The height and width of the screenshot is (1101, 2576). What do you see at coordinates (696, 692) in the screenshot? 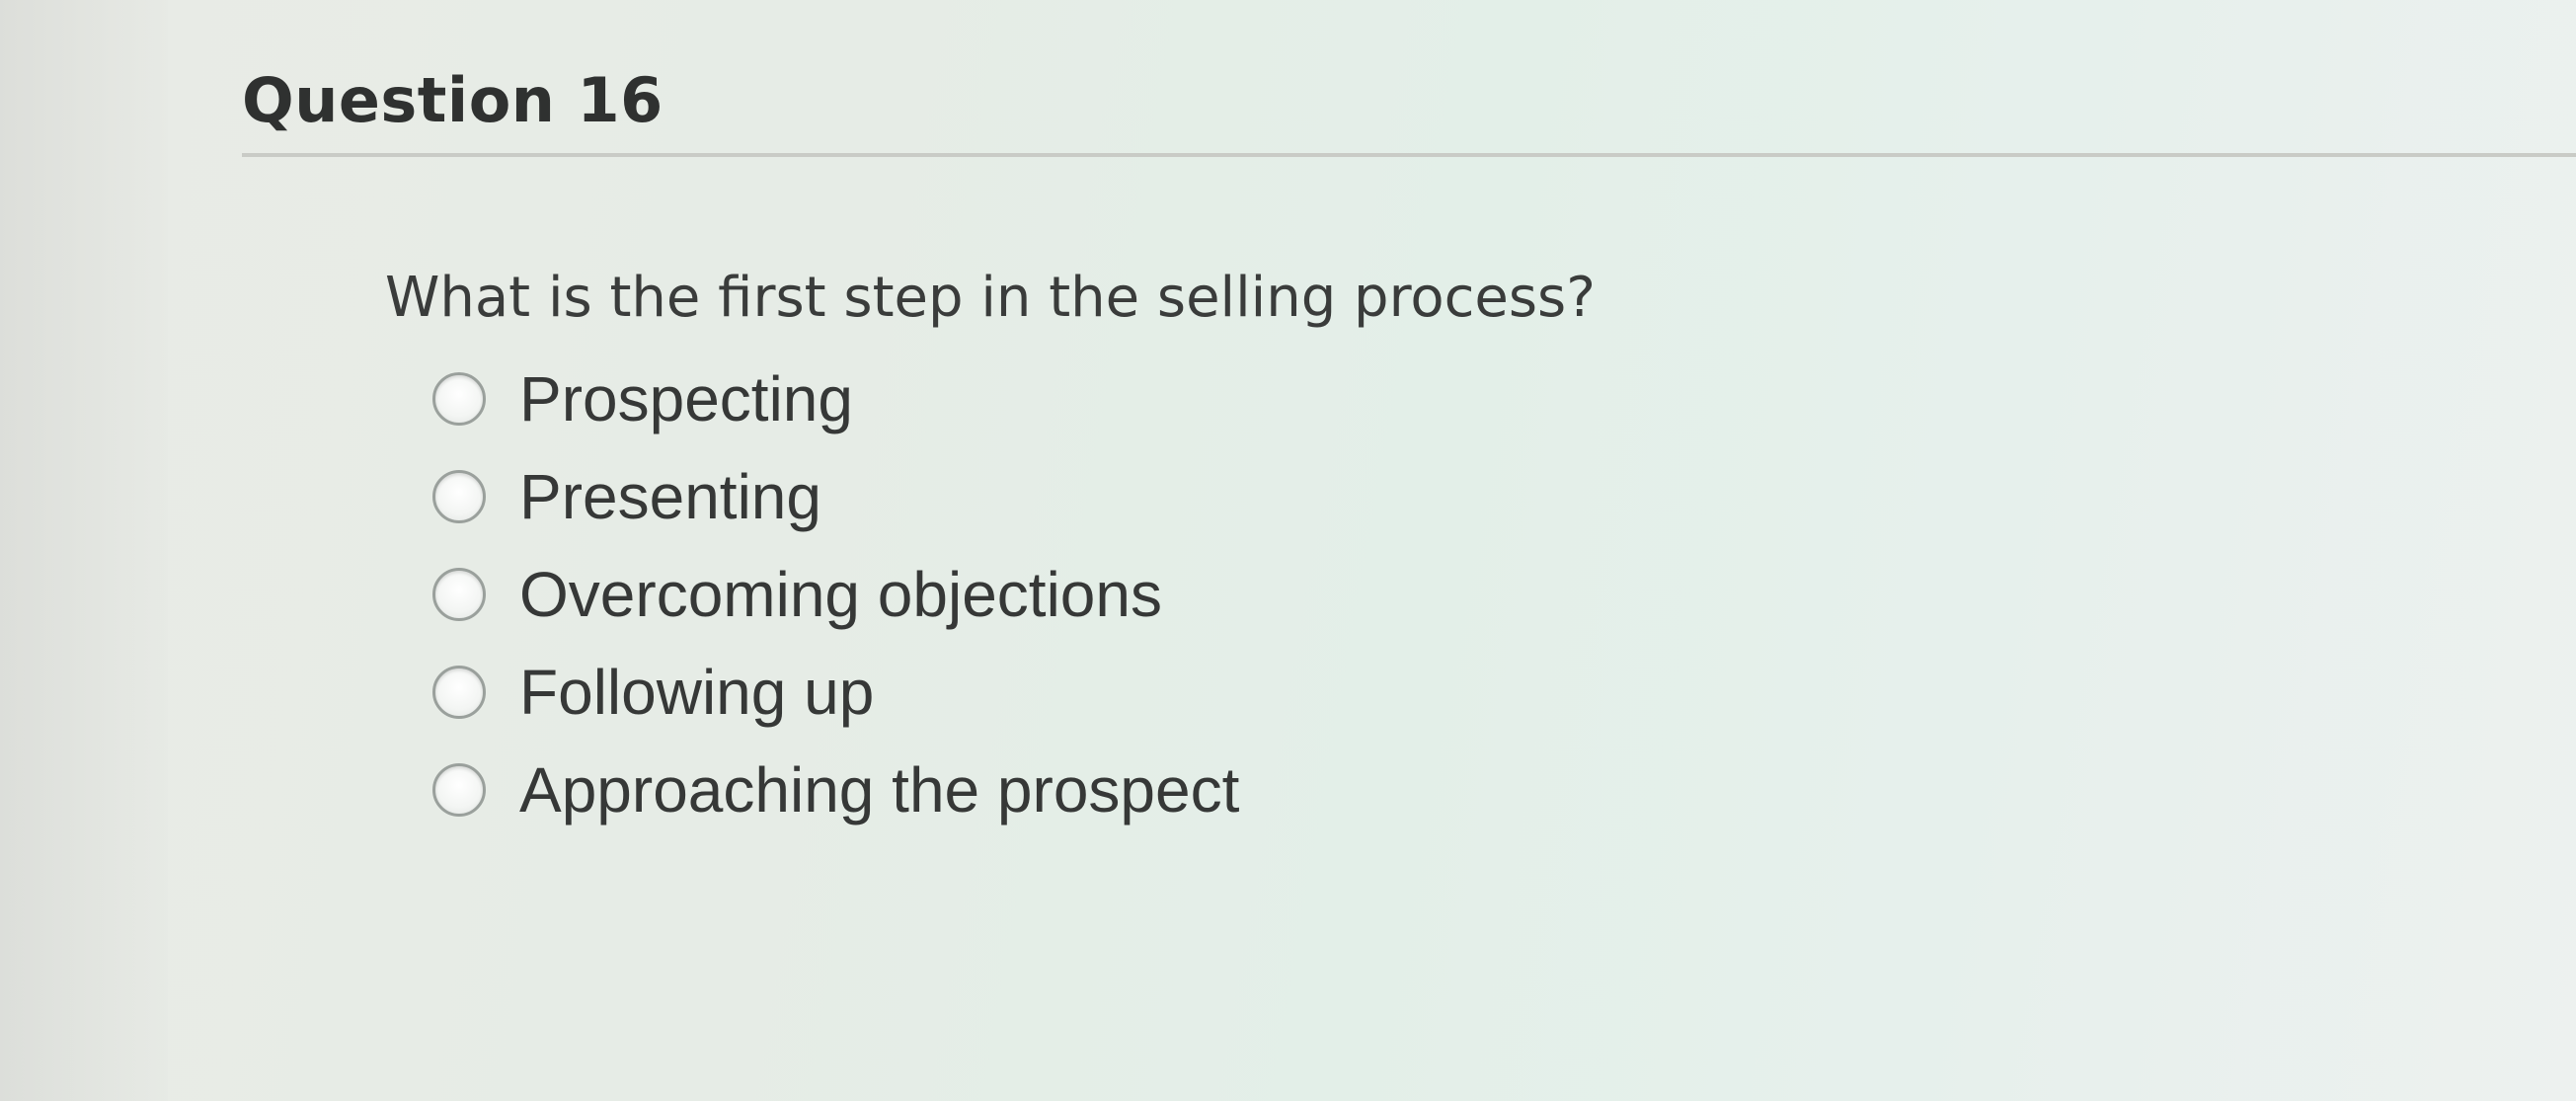
I see `answer-label: Following up` at bounding box center [696, 692].